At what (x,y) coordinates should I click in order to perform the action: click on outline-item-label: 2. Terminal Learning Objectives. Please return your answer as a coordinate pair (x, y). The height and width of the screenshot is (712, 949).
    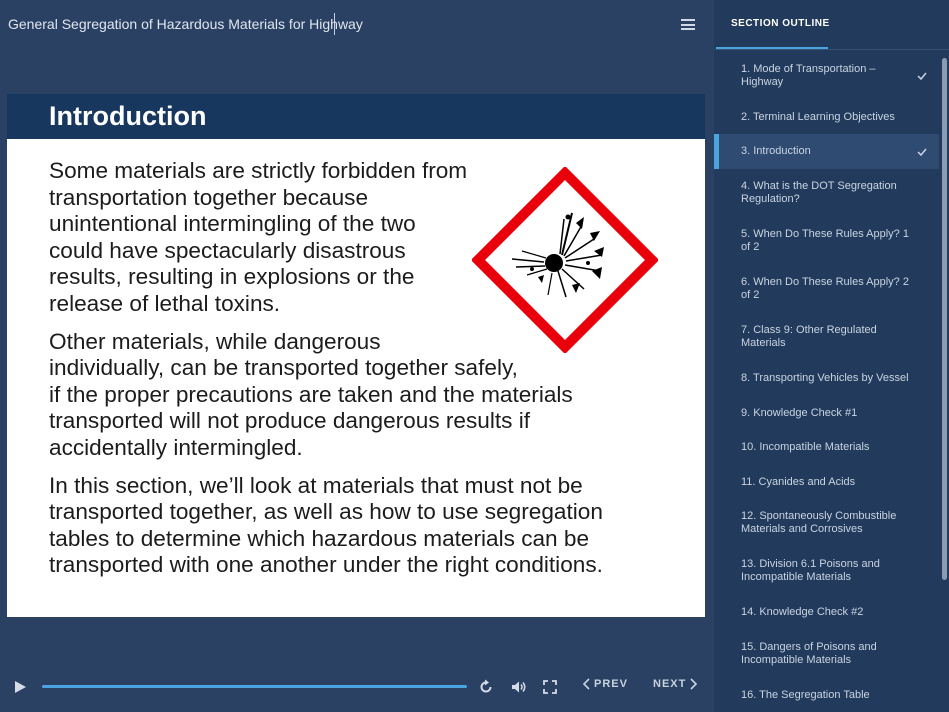
    Looking at the image, I should click on (818, 116).